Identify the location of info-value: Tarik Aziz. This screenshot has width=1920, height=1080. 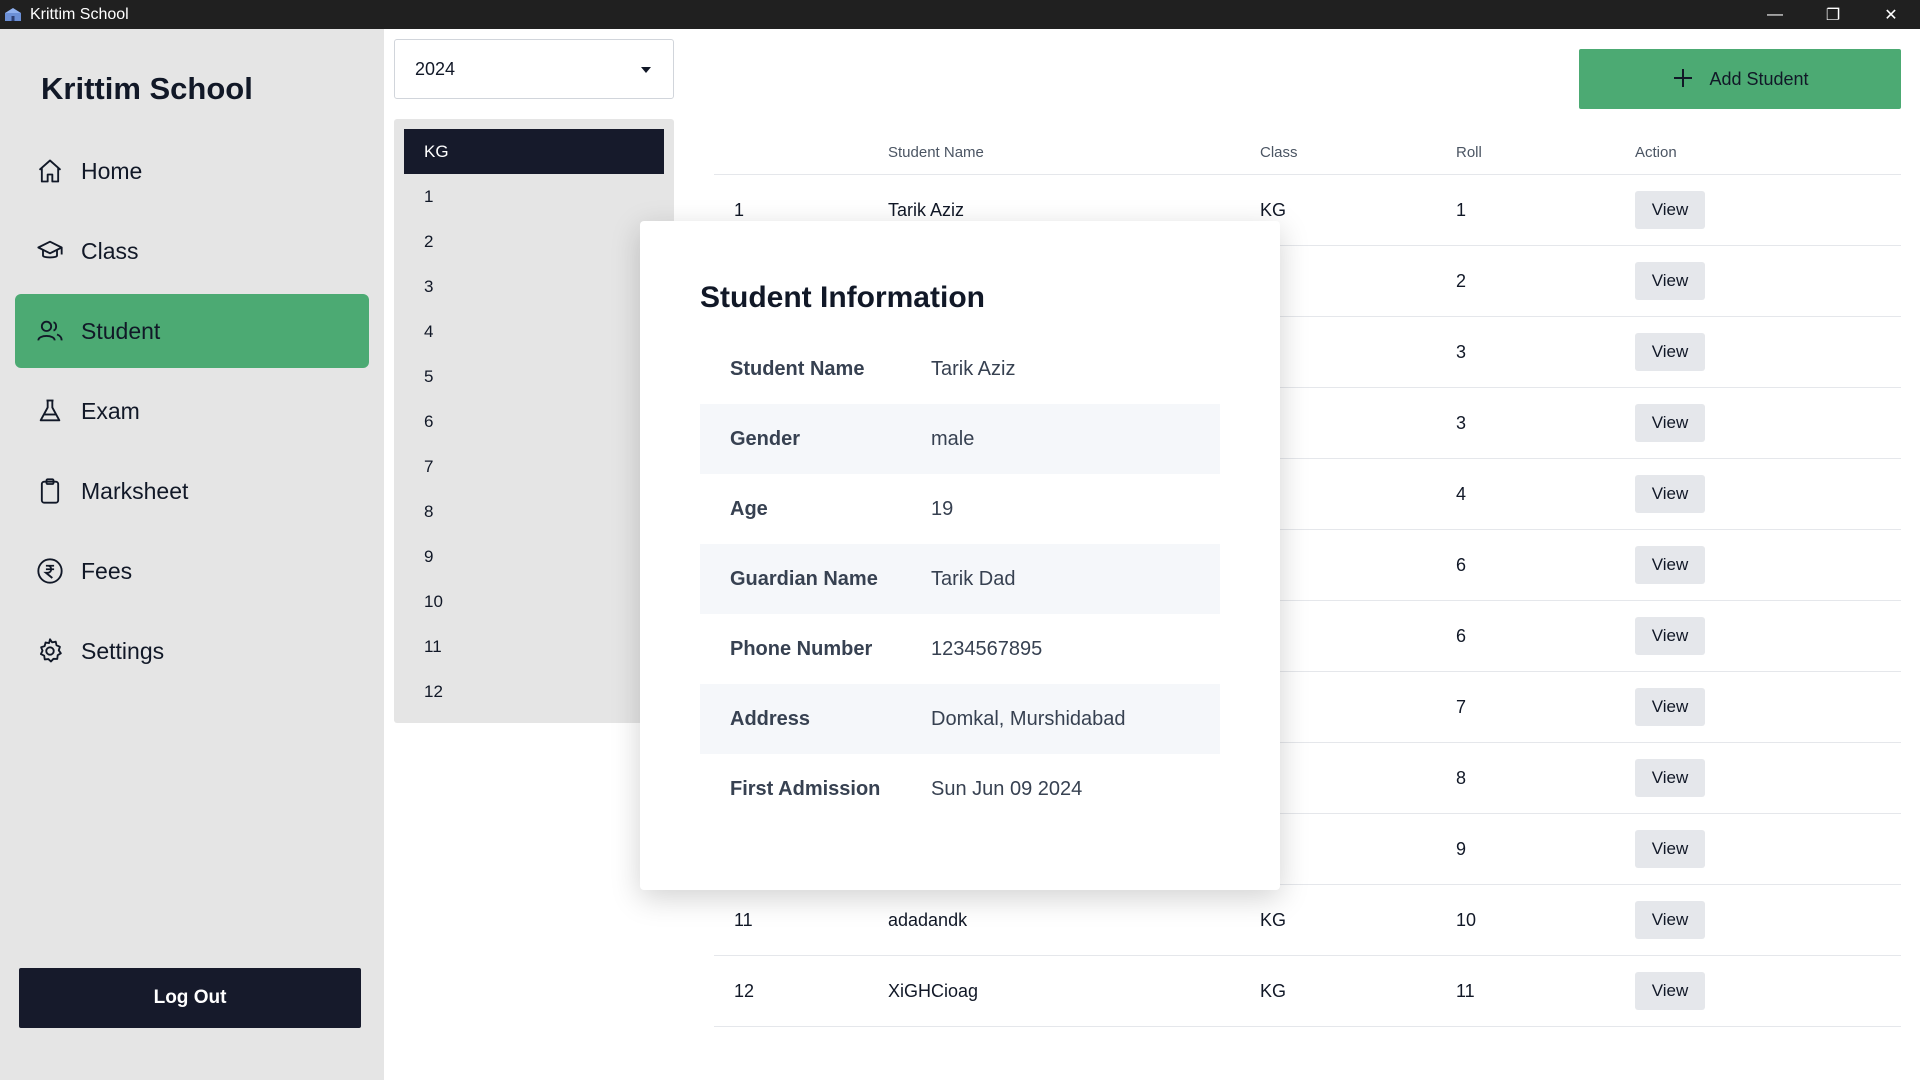
(973, 368).